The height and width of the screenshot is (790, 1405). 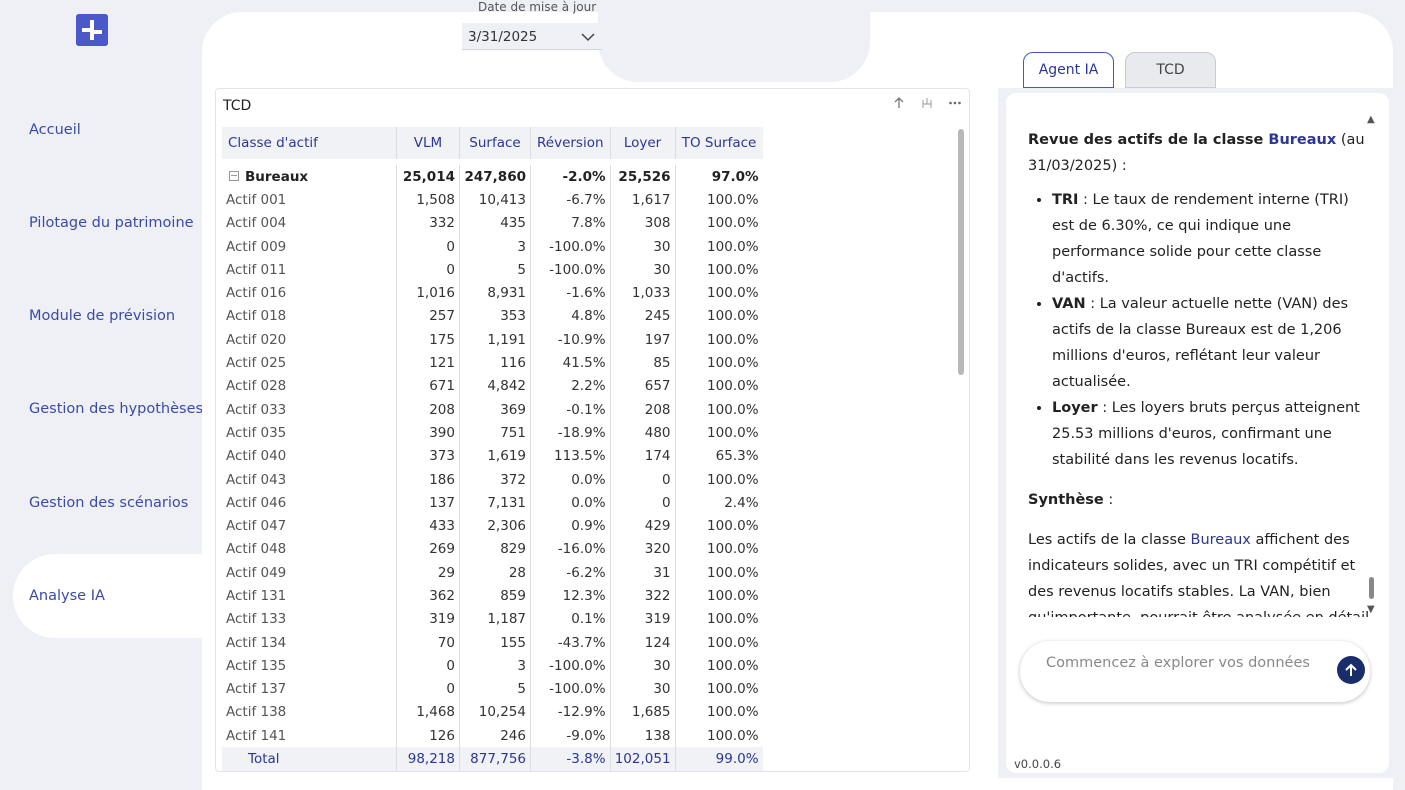 I want to click on nav-item-analyse-ia: Analyse IA, so click(x=113, y=596).